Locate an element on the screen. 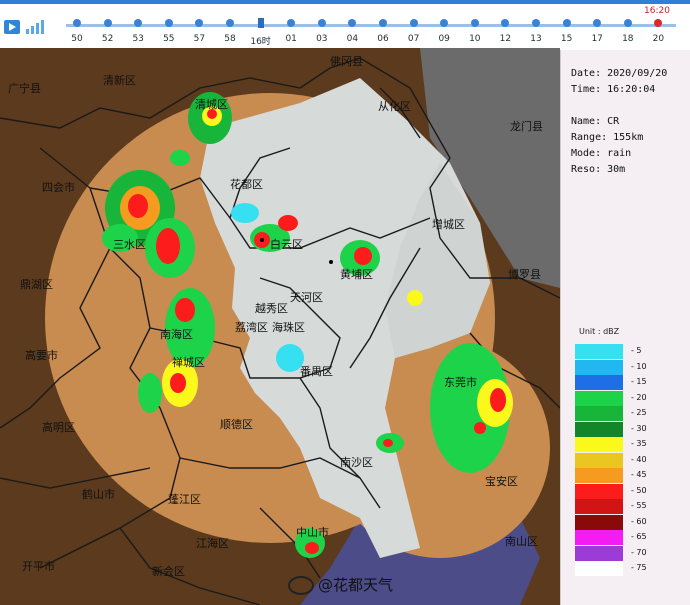  place-dinghu: 鼎湖区 is located at coordinates (36, 284).